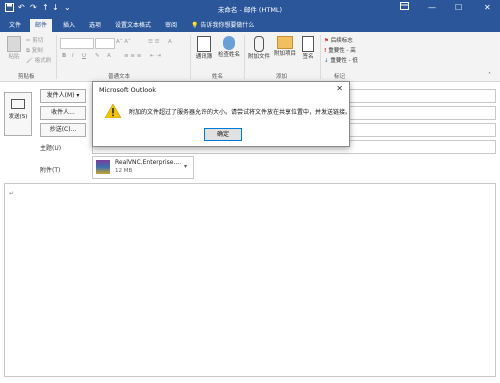 This screenshot has width=500, height=383. I want to click on tab-format-text: 设置文本格式, so click(133, 25).